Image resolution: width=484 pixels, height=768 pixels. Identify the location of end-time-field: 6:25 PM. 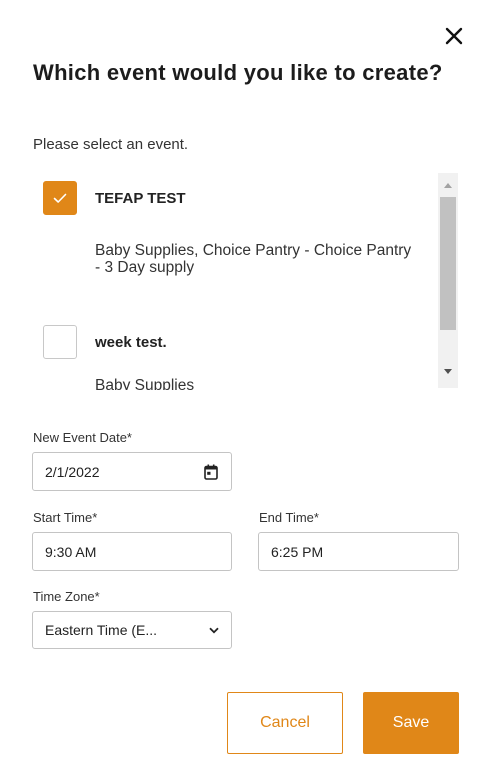
(358, 551).